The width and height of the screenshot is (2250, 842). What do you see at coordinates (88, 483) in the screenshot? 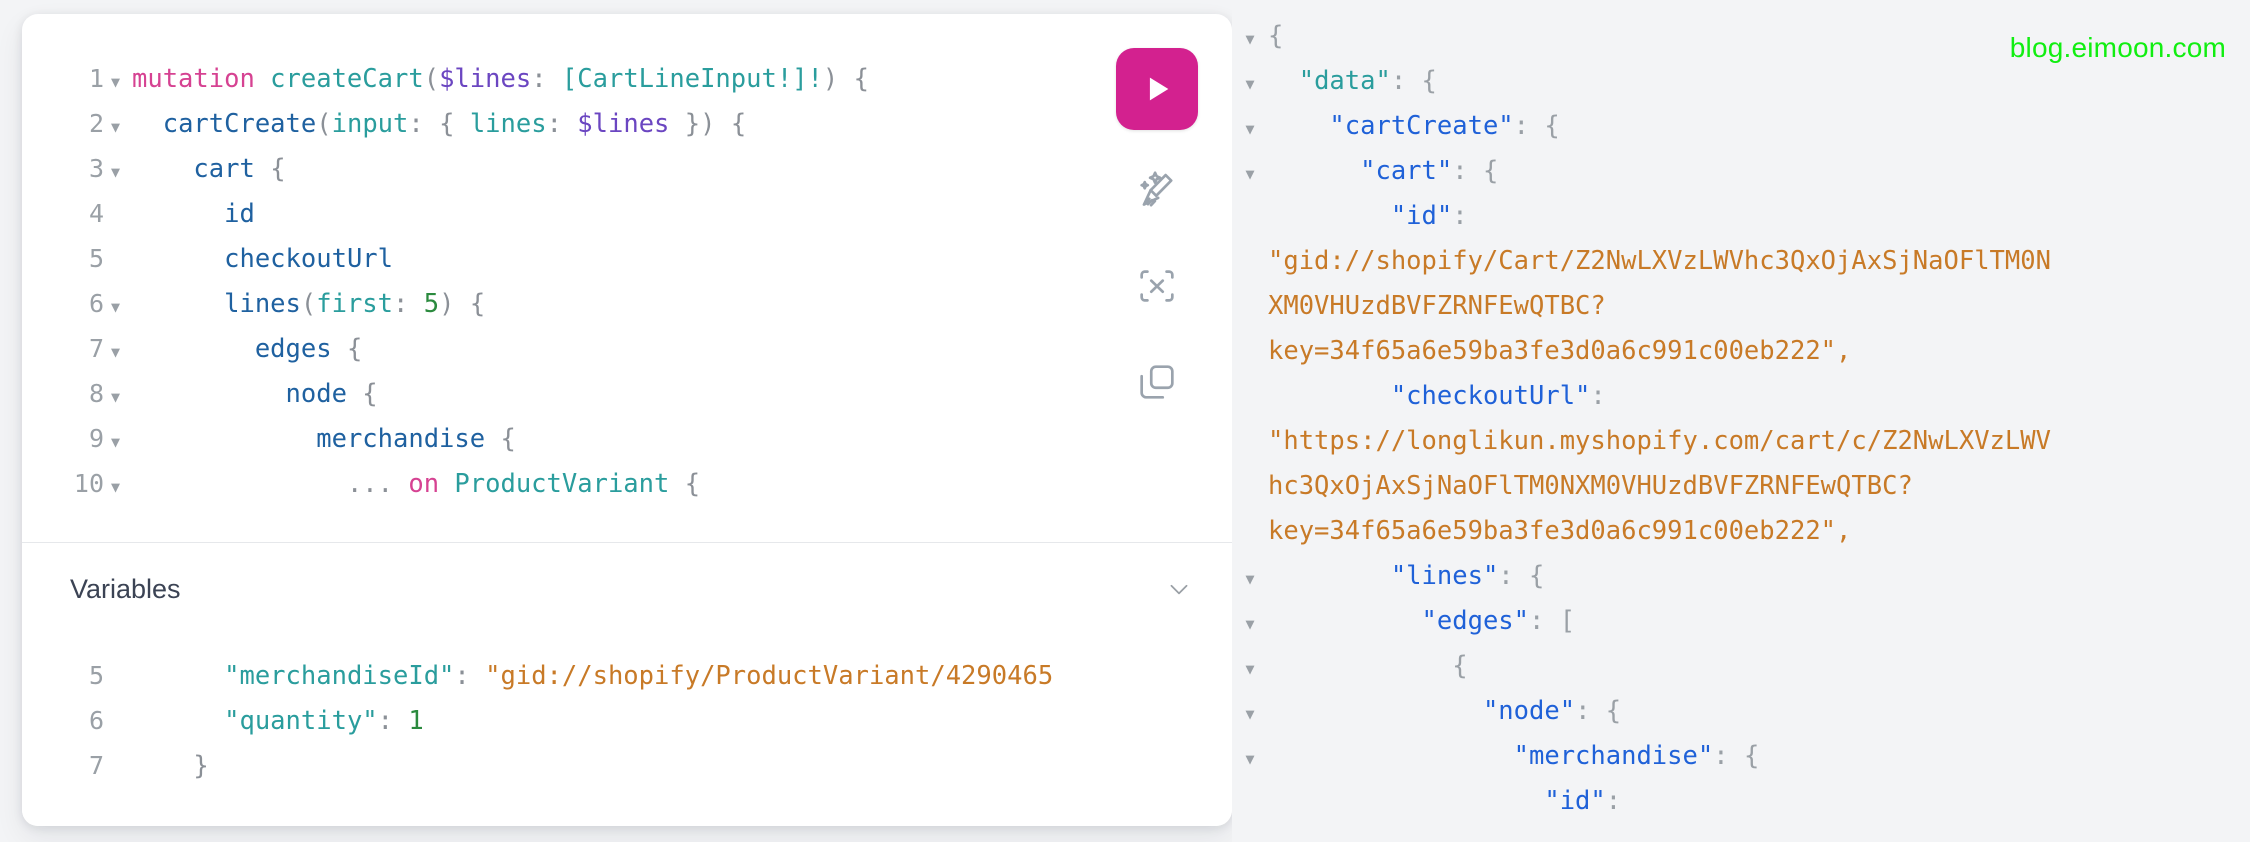
I see `line-number: 10` at bounding box center [88, 483].